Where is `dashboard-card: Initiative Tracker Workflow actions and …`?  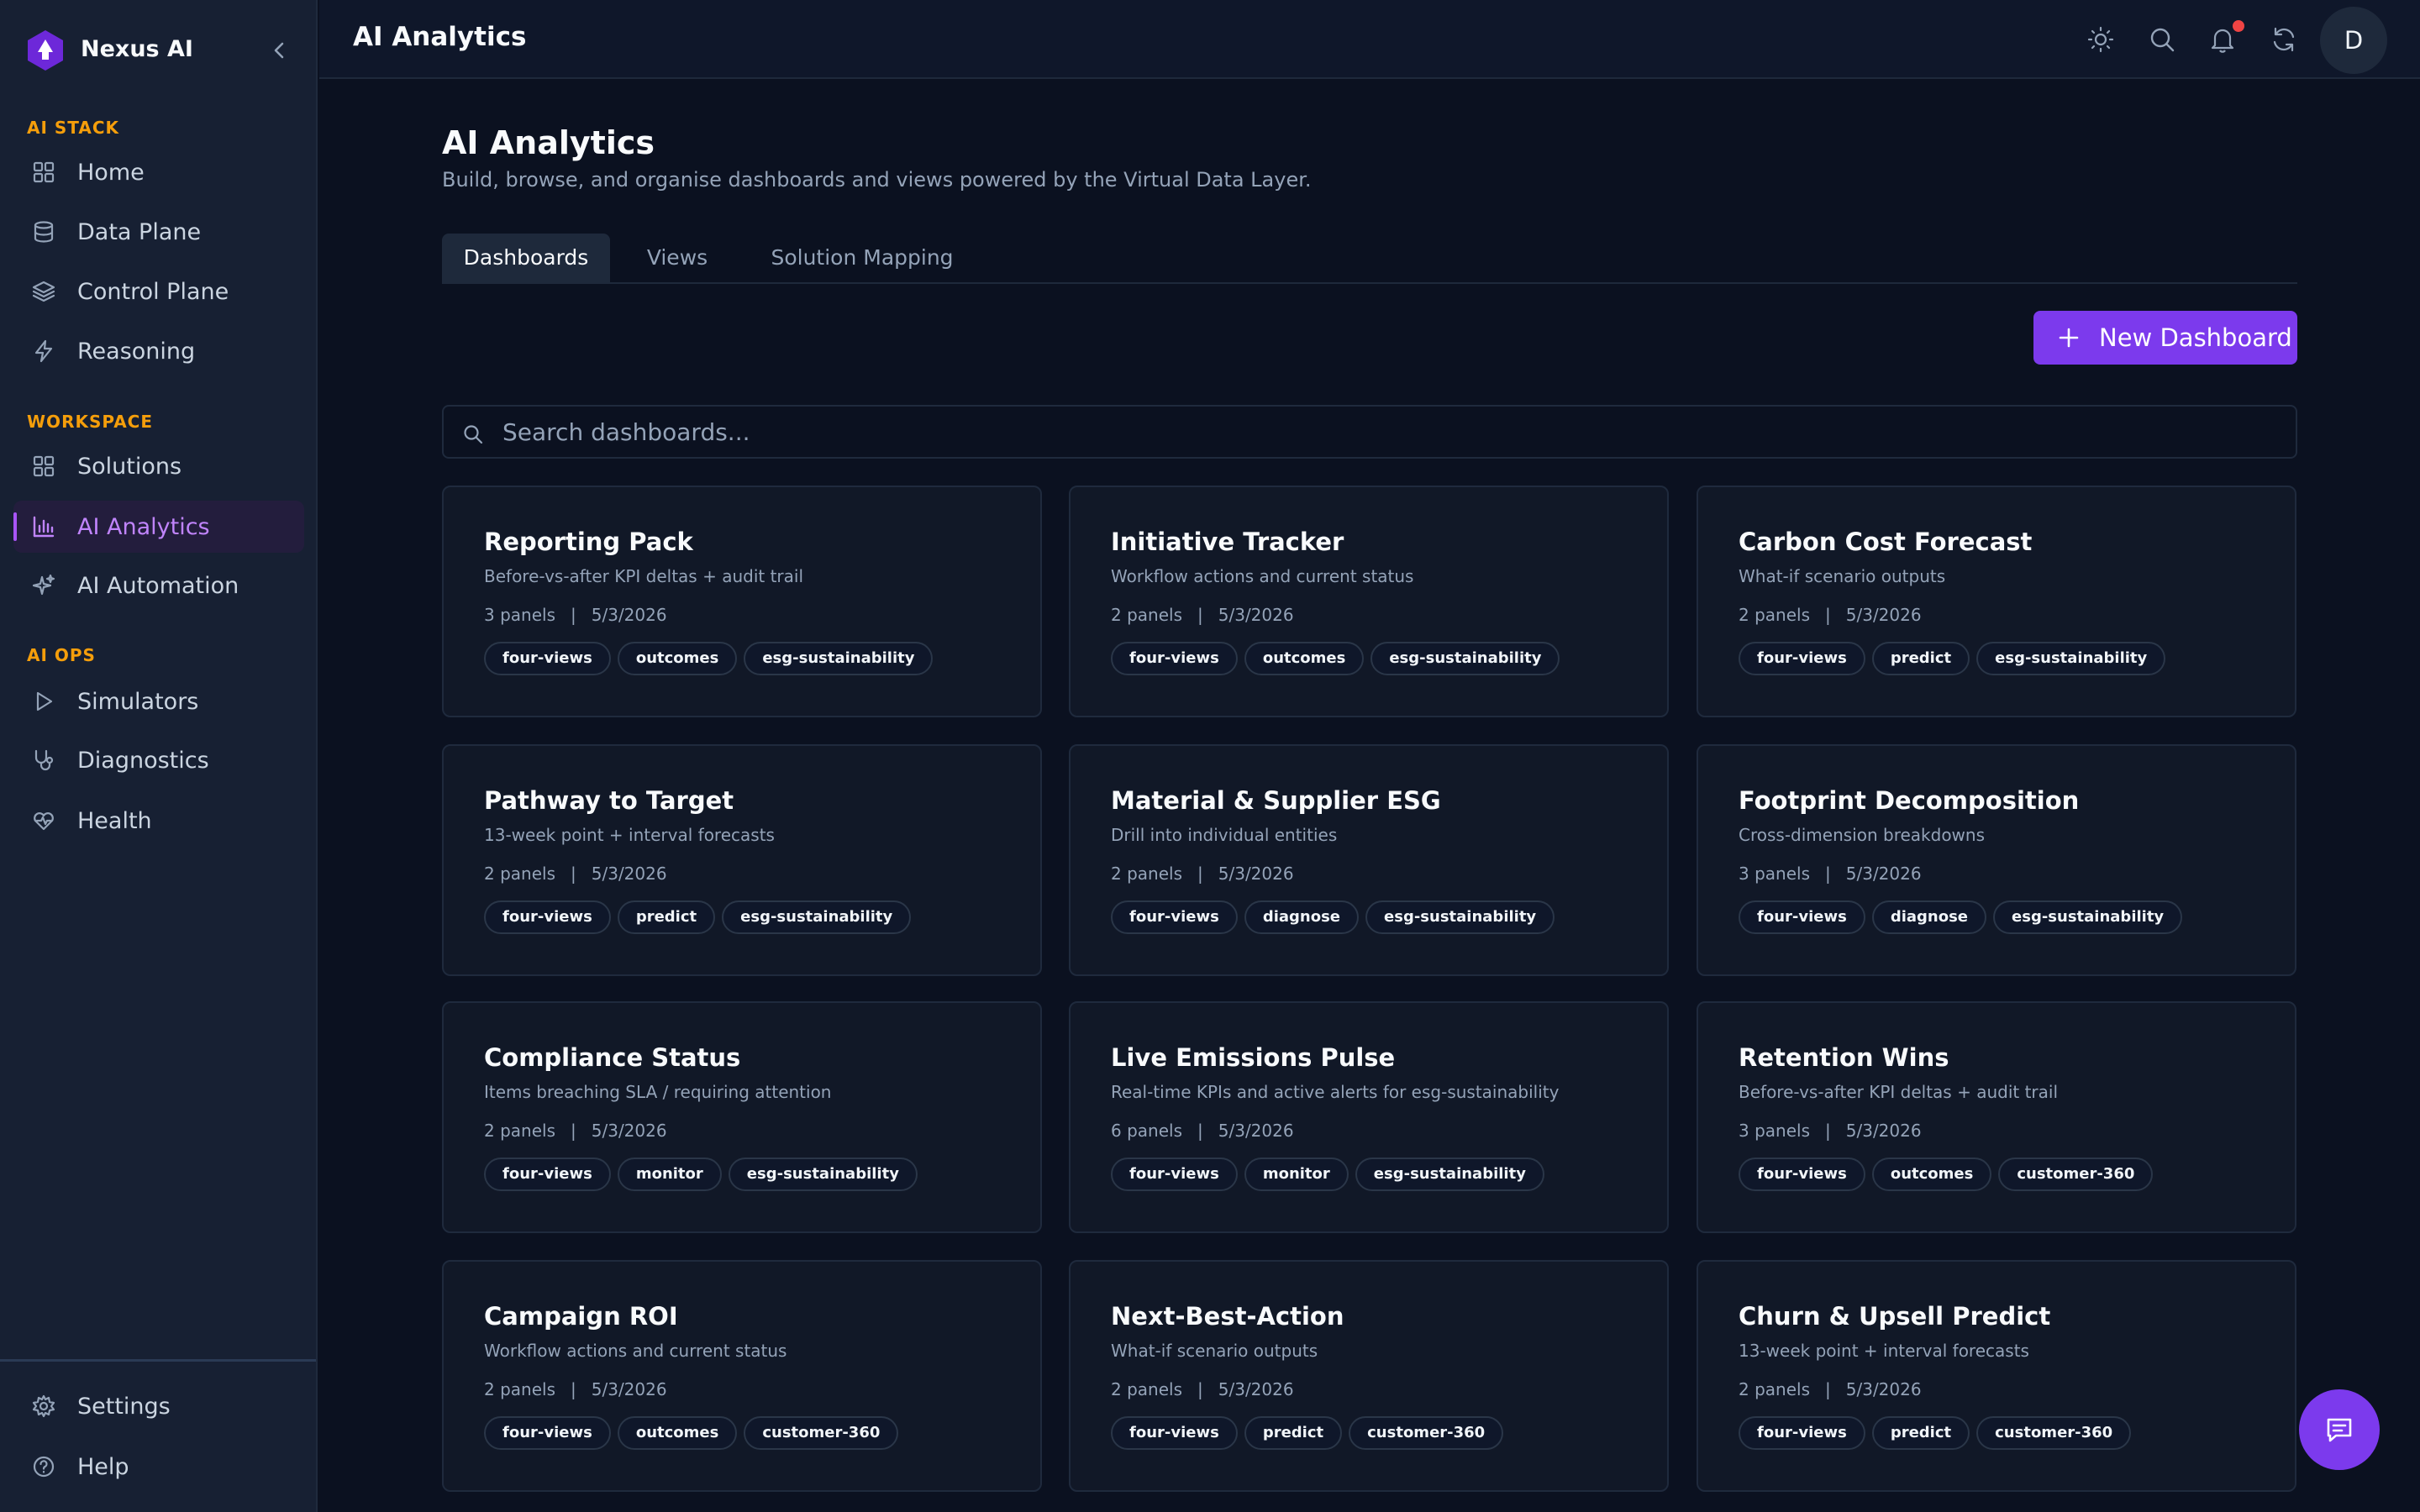
dashboard-card: Initiative Tracker Workflow actions and … is located at coordinates (1369, 601).